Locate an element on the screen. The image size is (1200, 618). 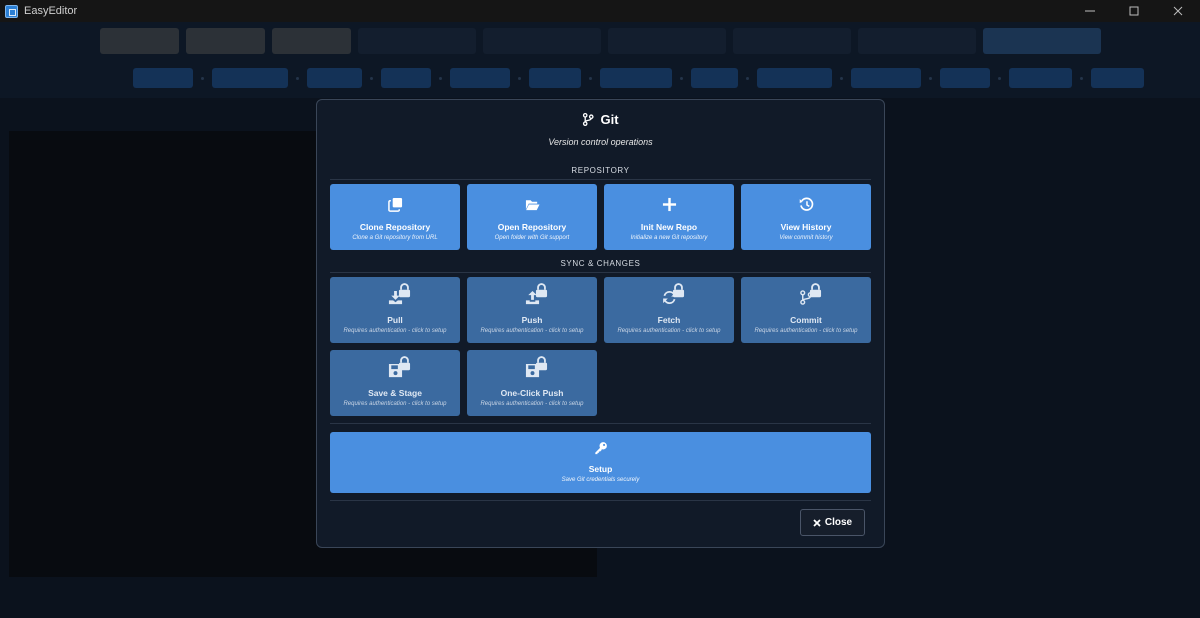
window-controls is located at coordinates (1134, 11).